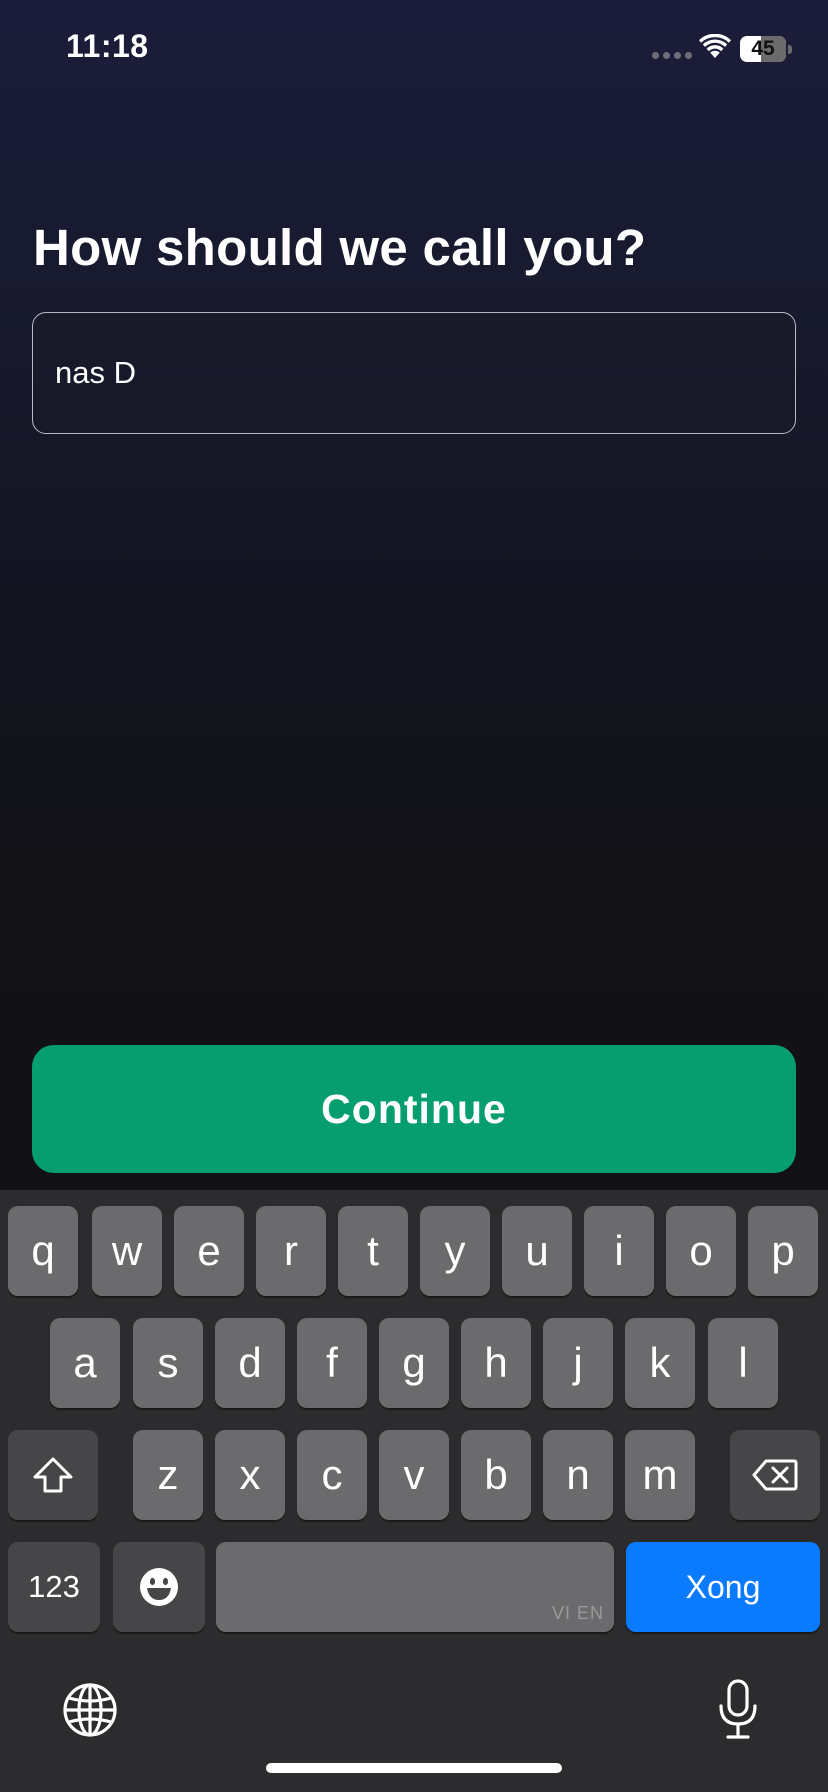 The width and height of the screenshot is (828, 1792). What do you see at coordinates (660, 1363) in the screenshot?
I see `key-k: k` at bounding box center [660, 1363].